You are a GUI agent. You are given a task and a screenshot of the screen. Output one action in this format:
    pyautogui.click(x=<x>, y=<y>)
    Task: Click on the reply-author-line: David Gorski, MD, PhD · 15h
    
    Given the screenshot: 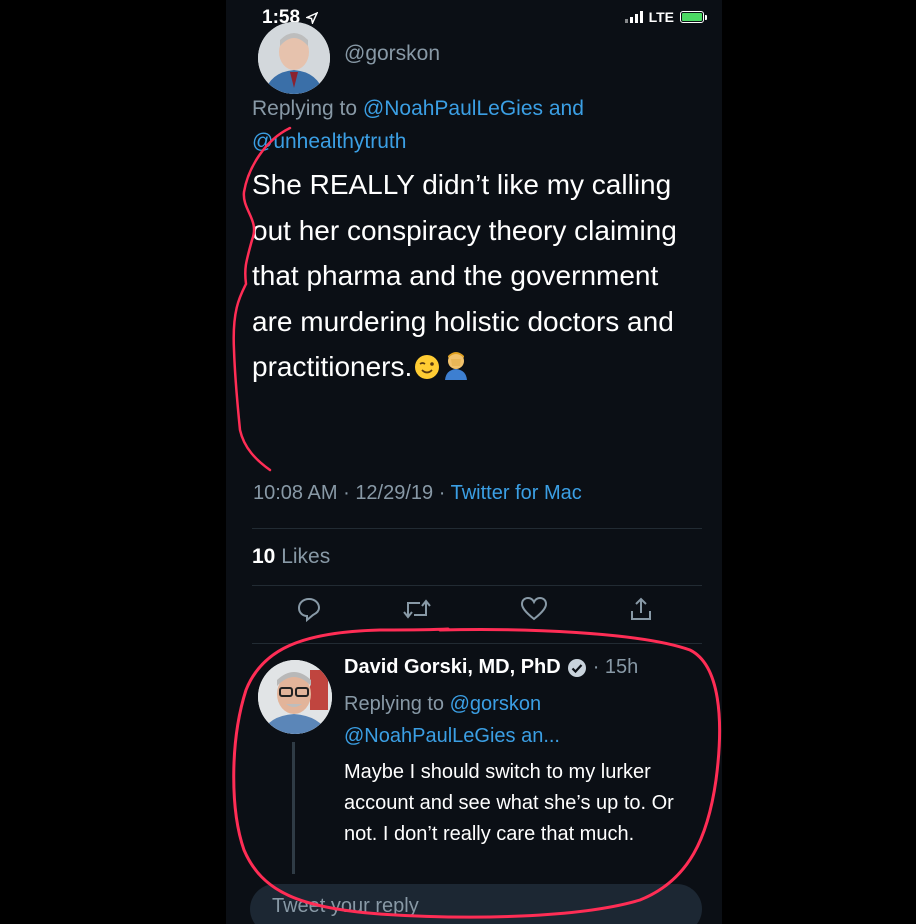 What is the action you would take?
    pyautogui.click(x=491, y=667)
    